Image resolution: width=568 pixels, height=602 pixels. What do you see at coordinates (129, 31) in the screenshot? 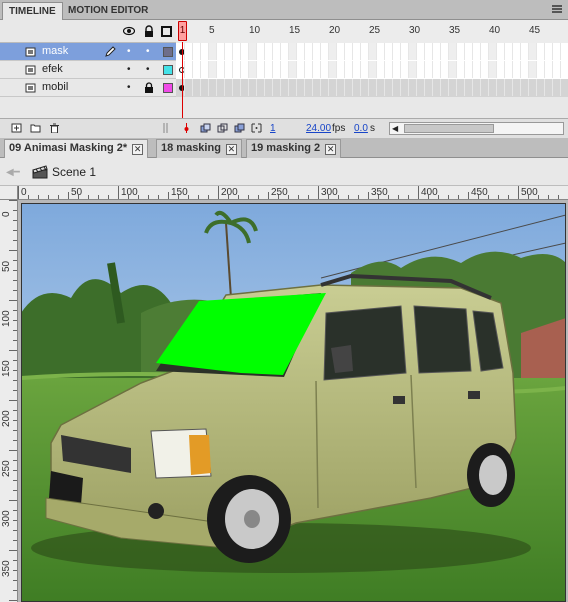
I see `show-hide-all-eye-icon` at bounding box center [129, 31].